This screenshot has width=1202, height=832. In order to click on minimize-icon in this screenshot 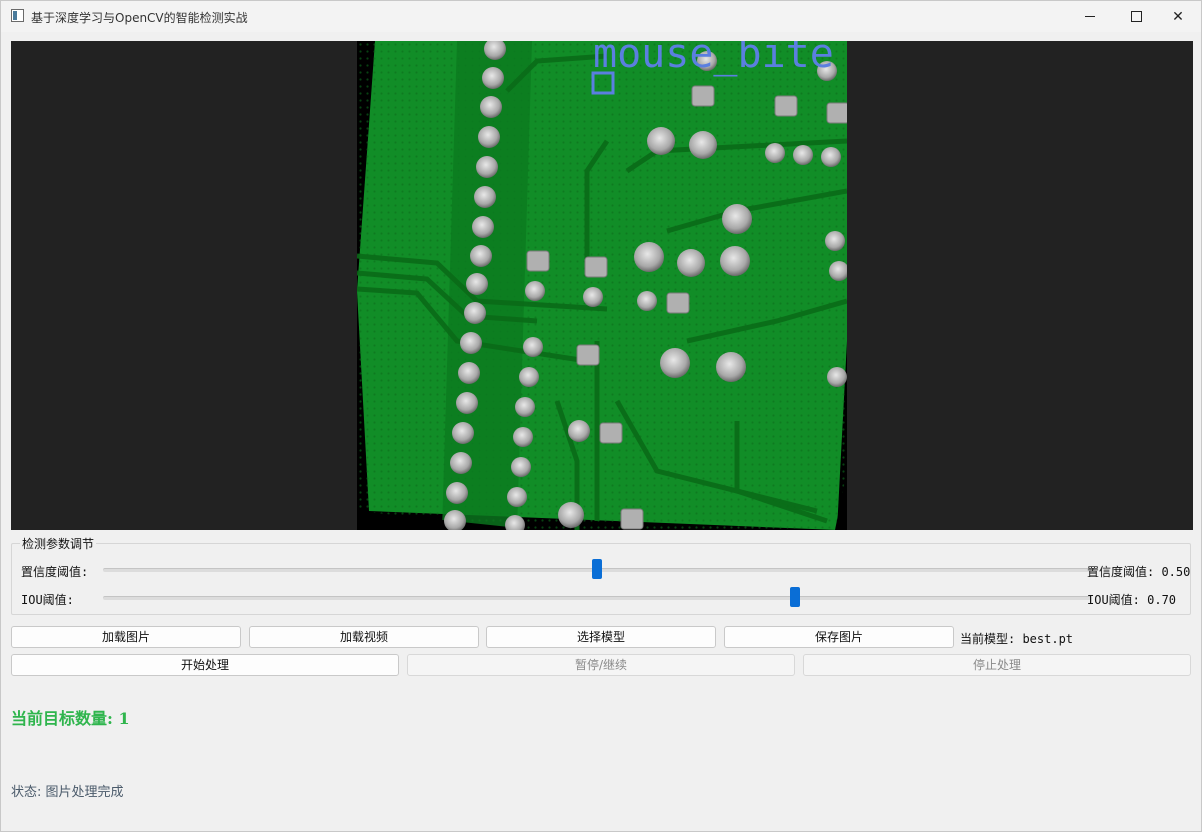, I will do `click(1090, 16)`.